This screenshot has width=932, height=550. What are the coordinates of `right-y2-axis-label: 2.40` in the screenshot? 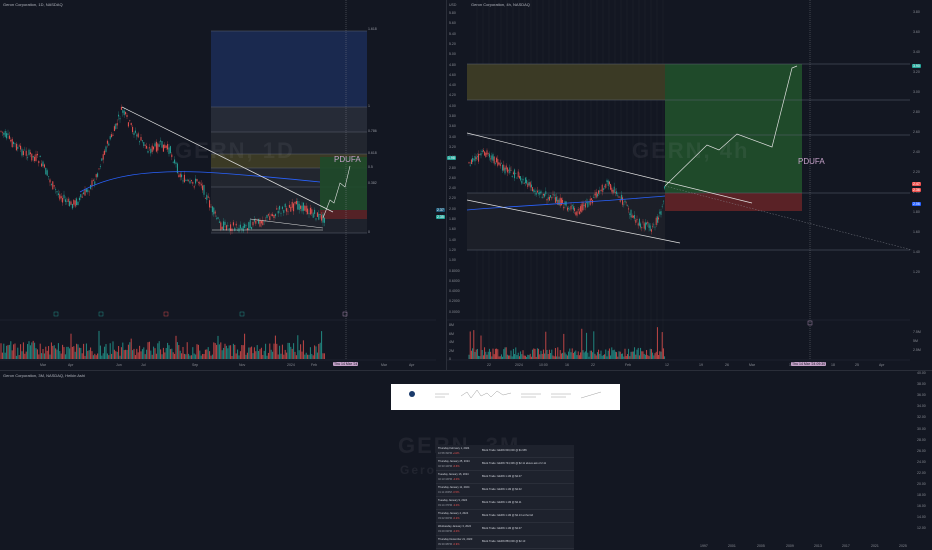 It's located at (916, 152).